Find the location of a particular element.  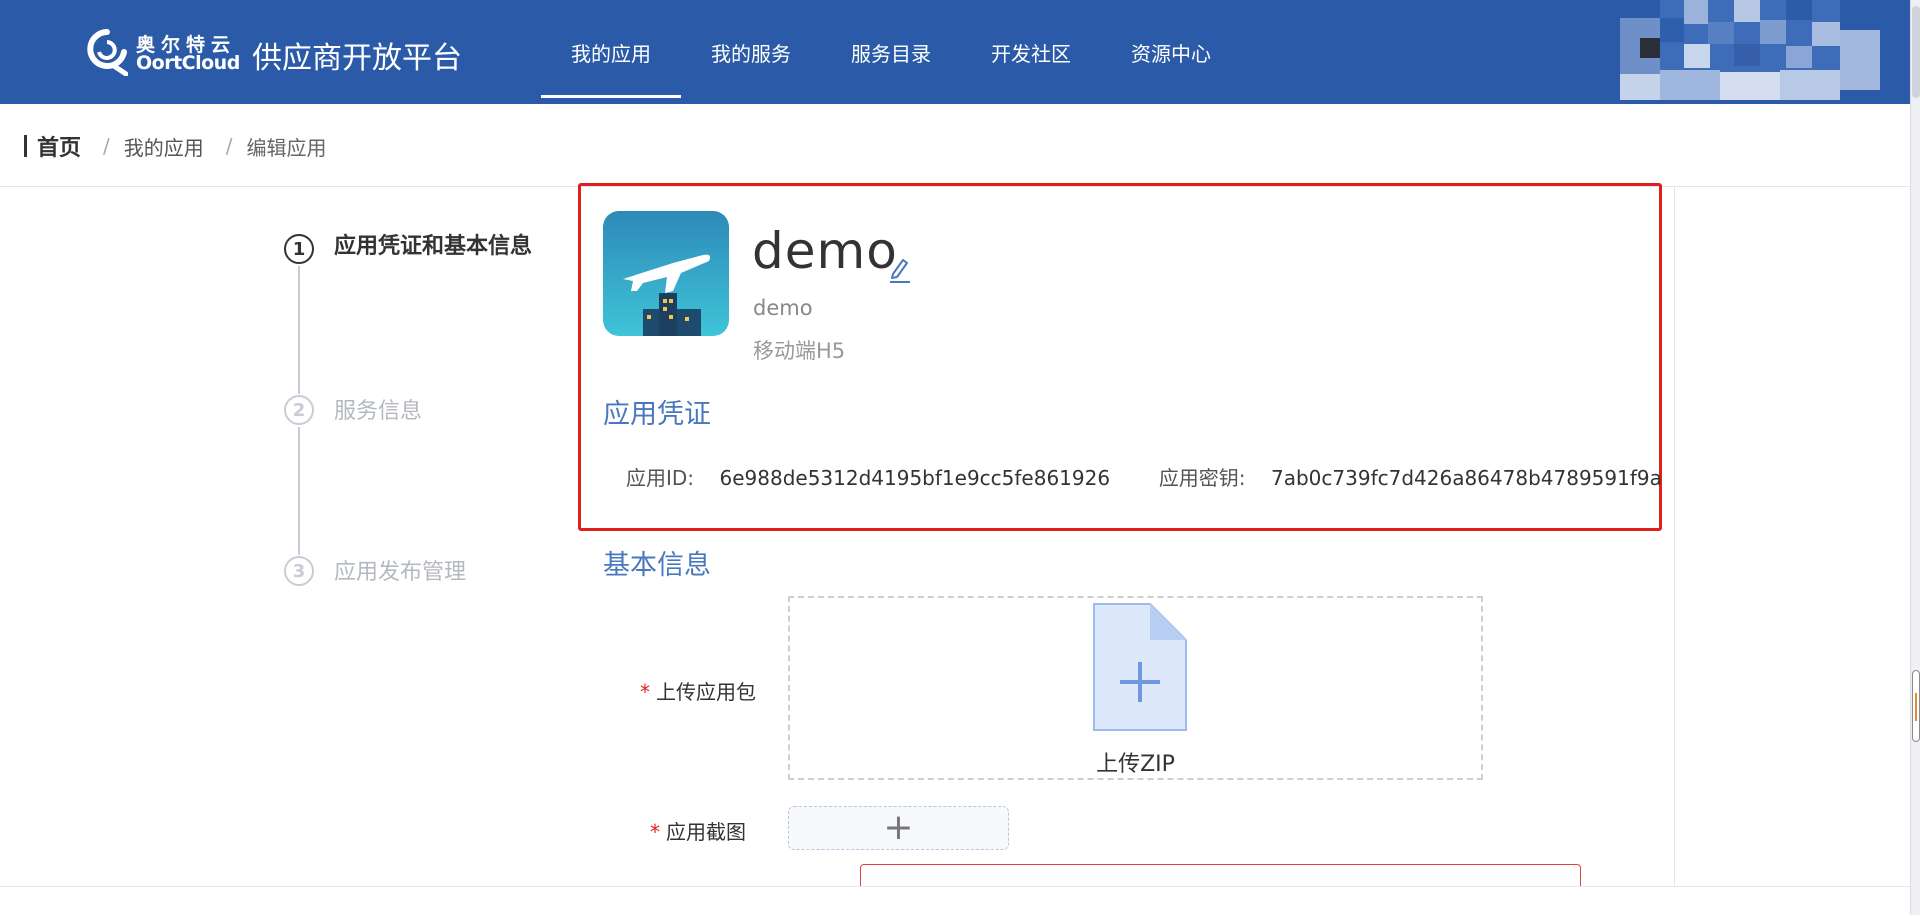

breadcrumb-bar is located at coordinates (25, 146).